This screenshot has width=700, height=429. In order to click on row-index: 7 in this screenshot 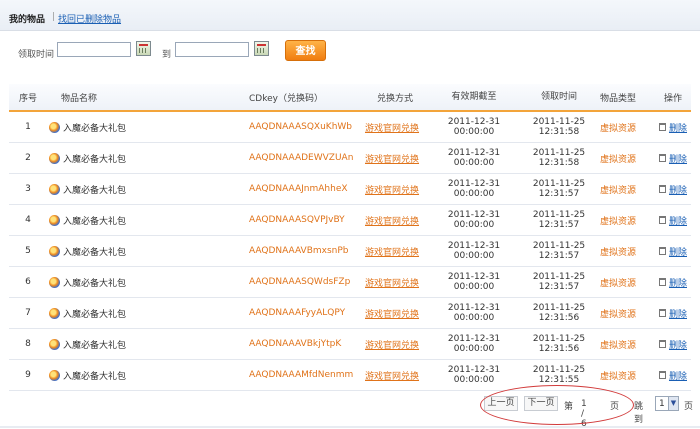, I will do `click(28, 313)`.